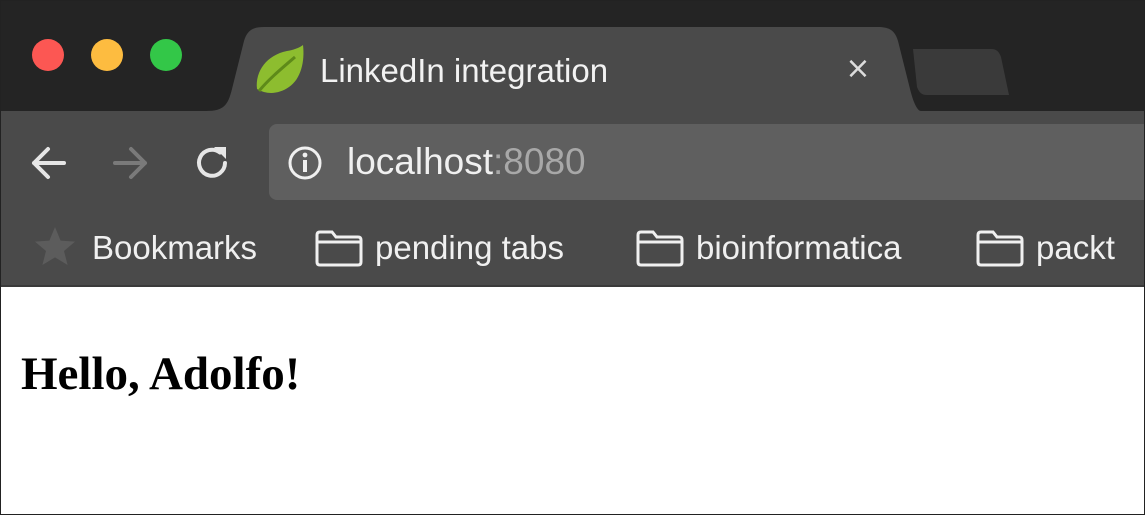 The width and height of the screenshot is (1145, 515). I want to click on back-arrow-icon, so click(48, 163).